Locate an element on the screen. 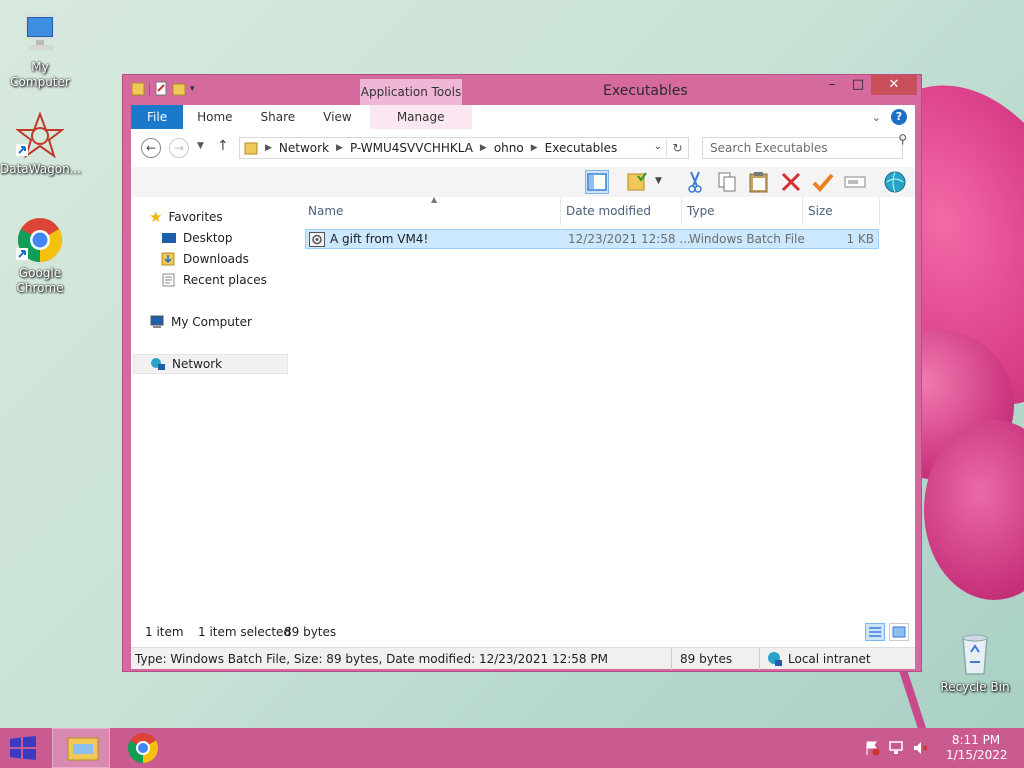 This screenshot has width=1024, height=768. rename-check-icon is located at coordinates (823, 182).